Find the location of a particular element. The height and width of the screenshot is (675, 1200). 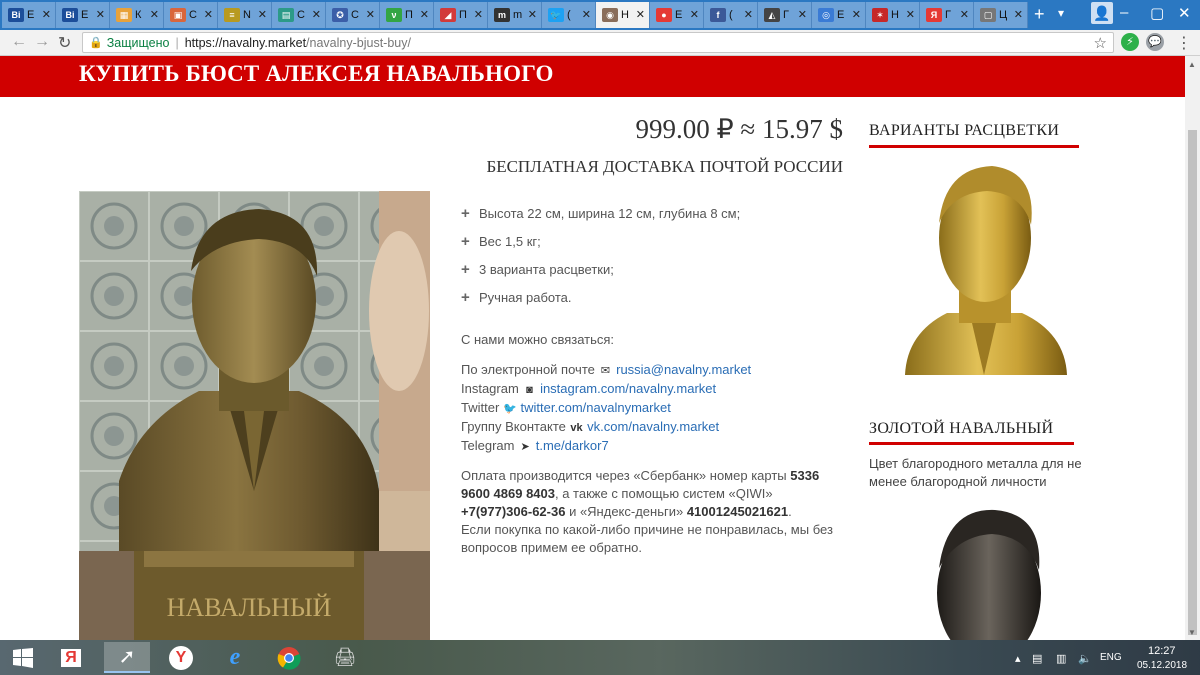

browser-tab: ◎ E ✕ is located at coordinates (839, 15).